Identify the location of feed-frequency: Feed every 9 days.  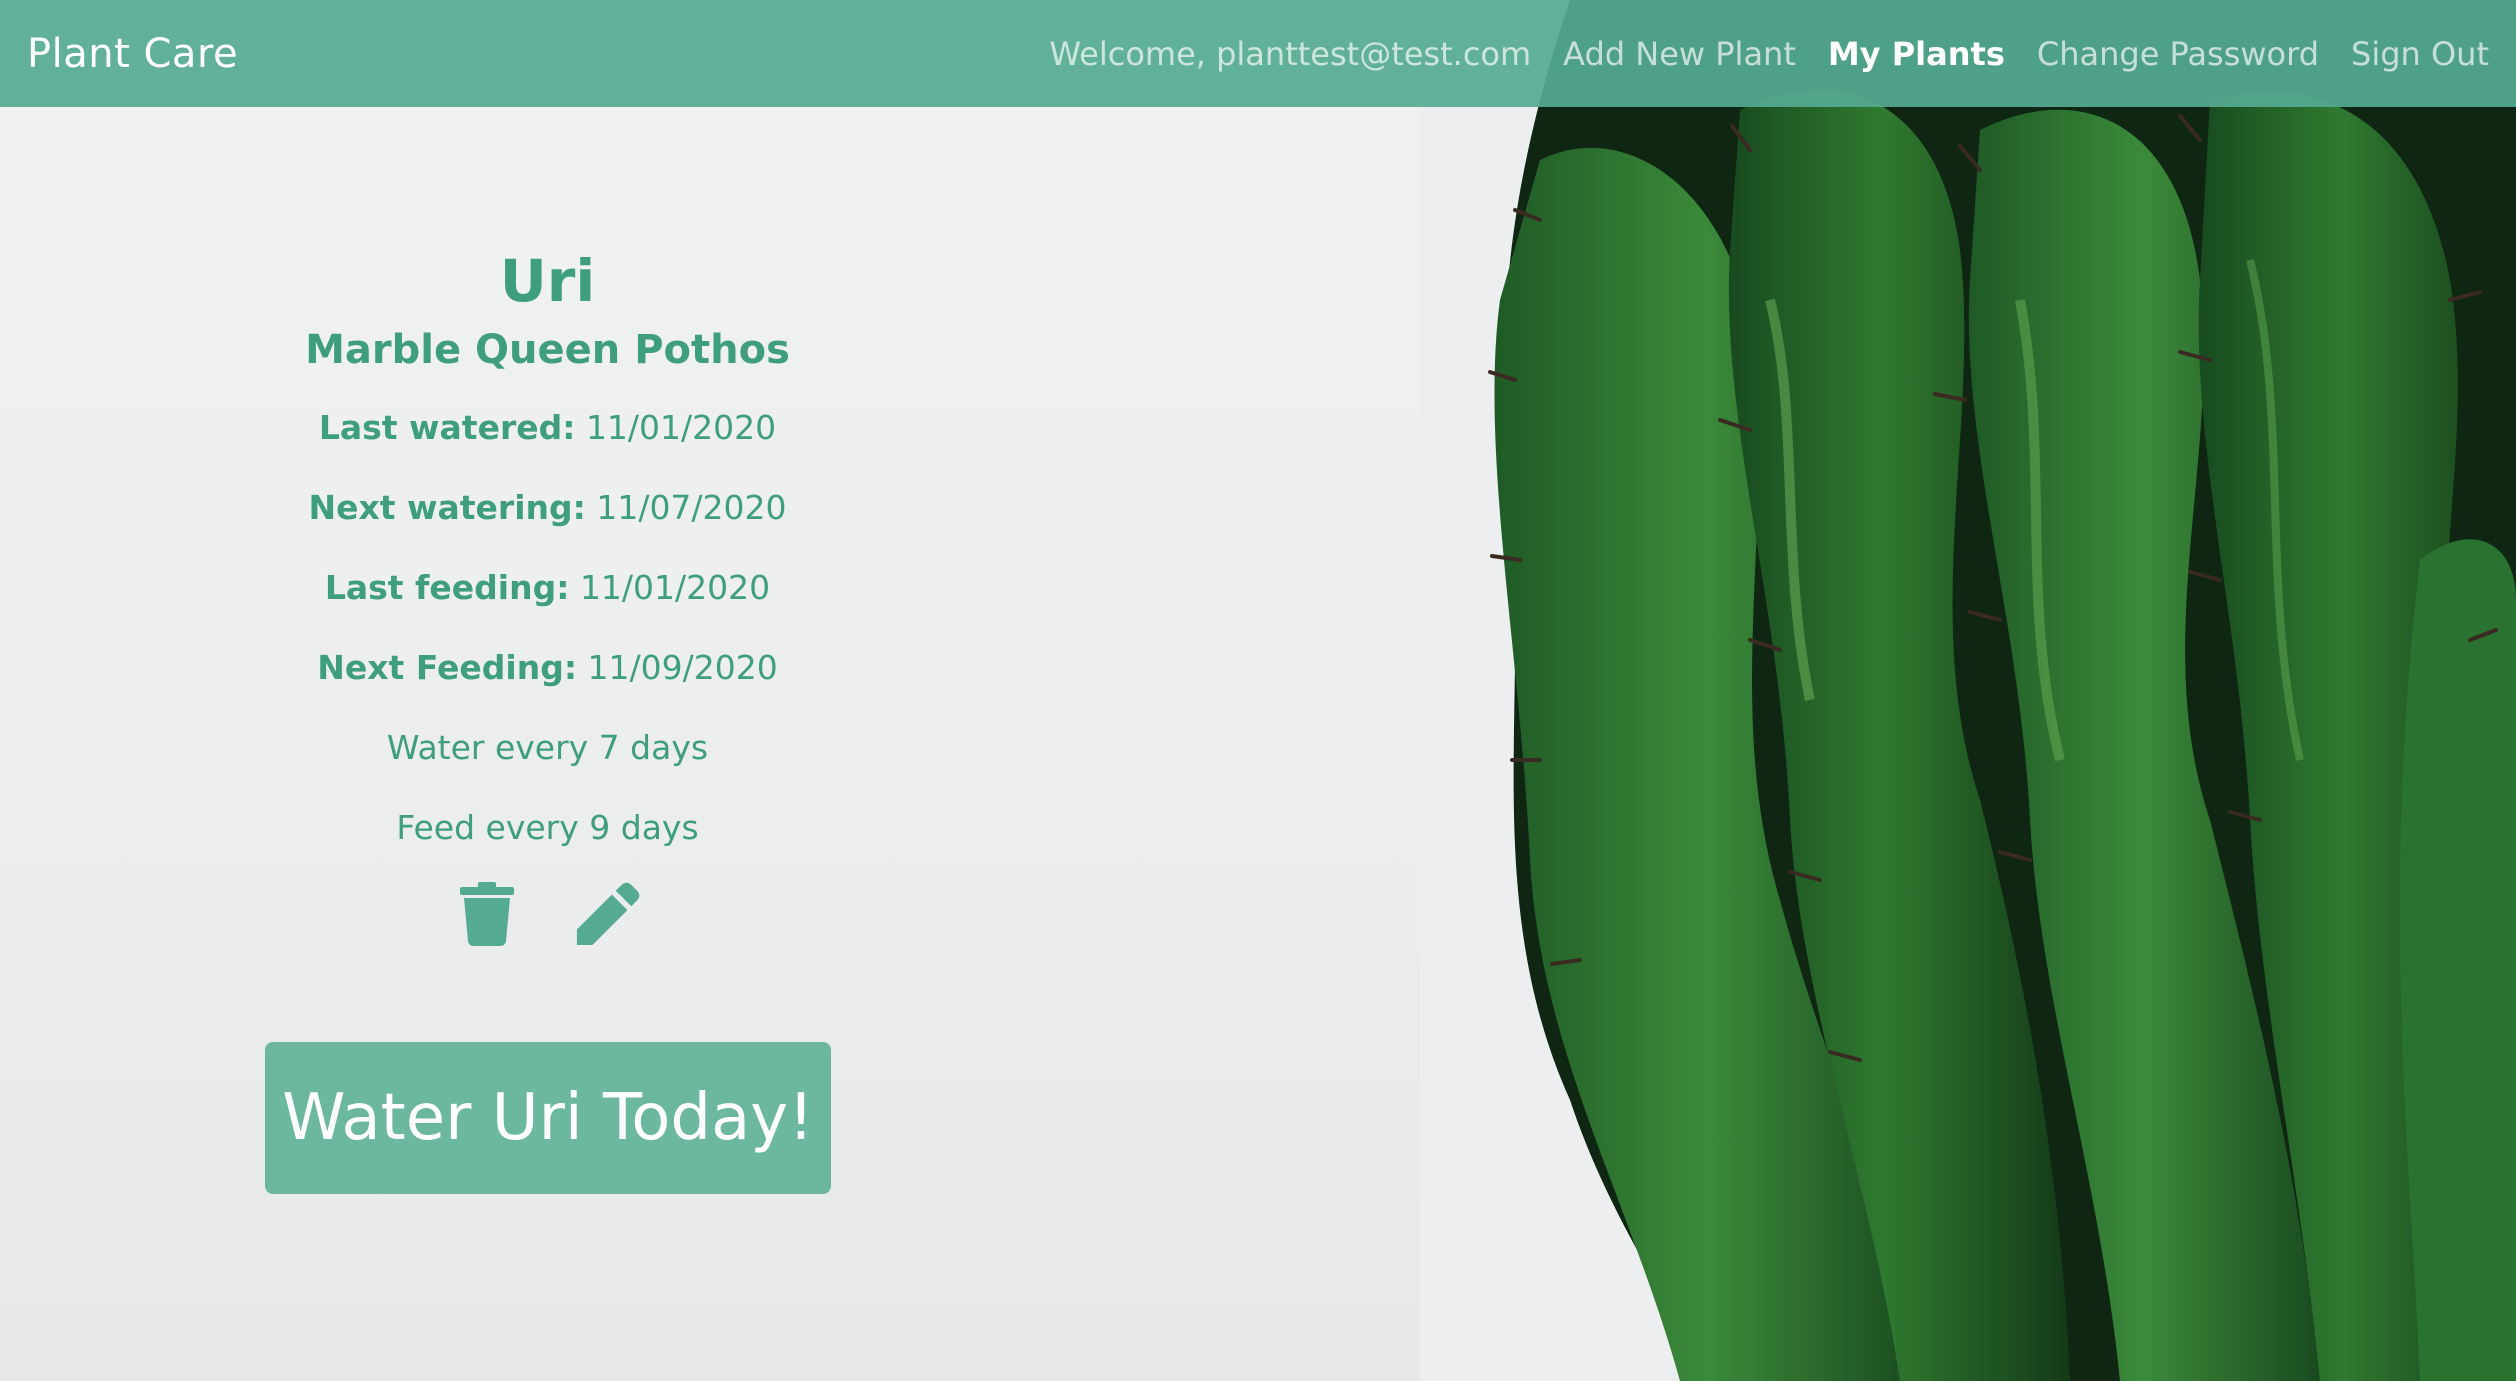
(547, 827).